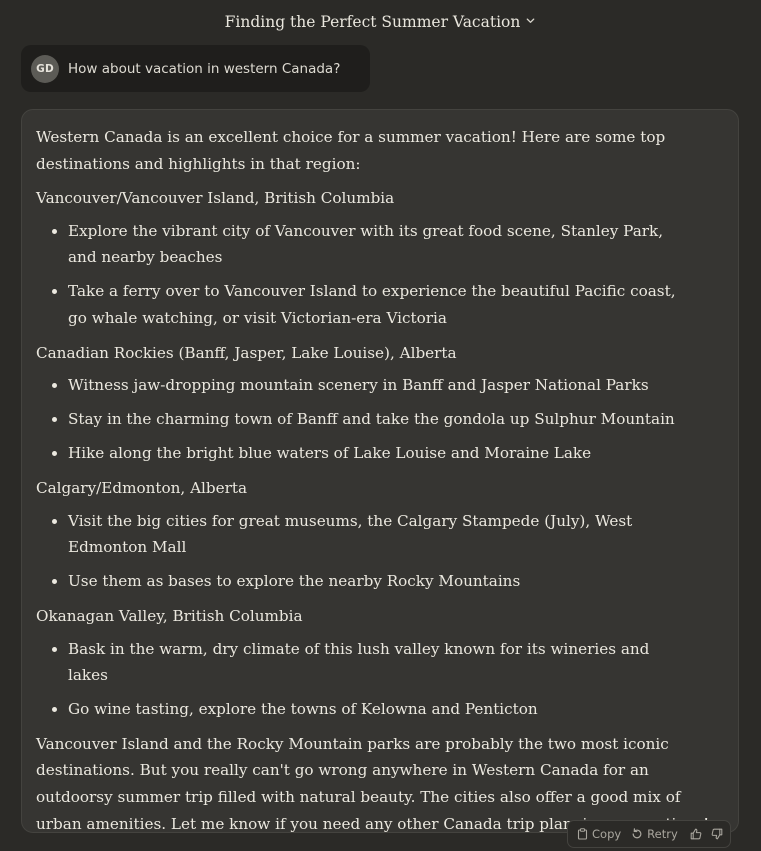 Image resolution: width=761 pixels, height=851 pixels. What do you see at coordinates (637, 834) in the screenshot?
I see `retry-icon` at bounding box center [637, 834].